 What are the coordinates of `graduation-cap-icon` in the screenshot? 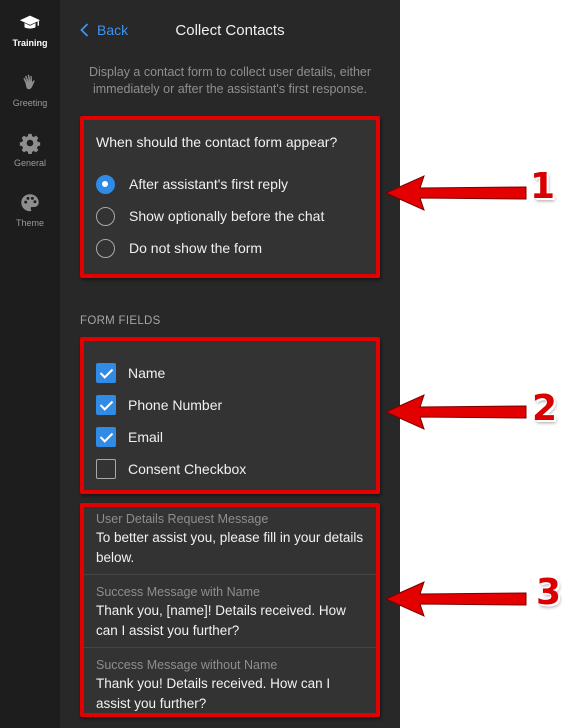 It's located at (30, 22).